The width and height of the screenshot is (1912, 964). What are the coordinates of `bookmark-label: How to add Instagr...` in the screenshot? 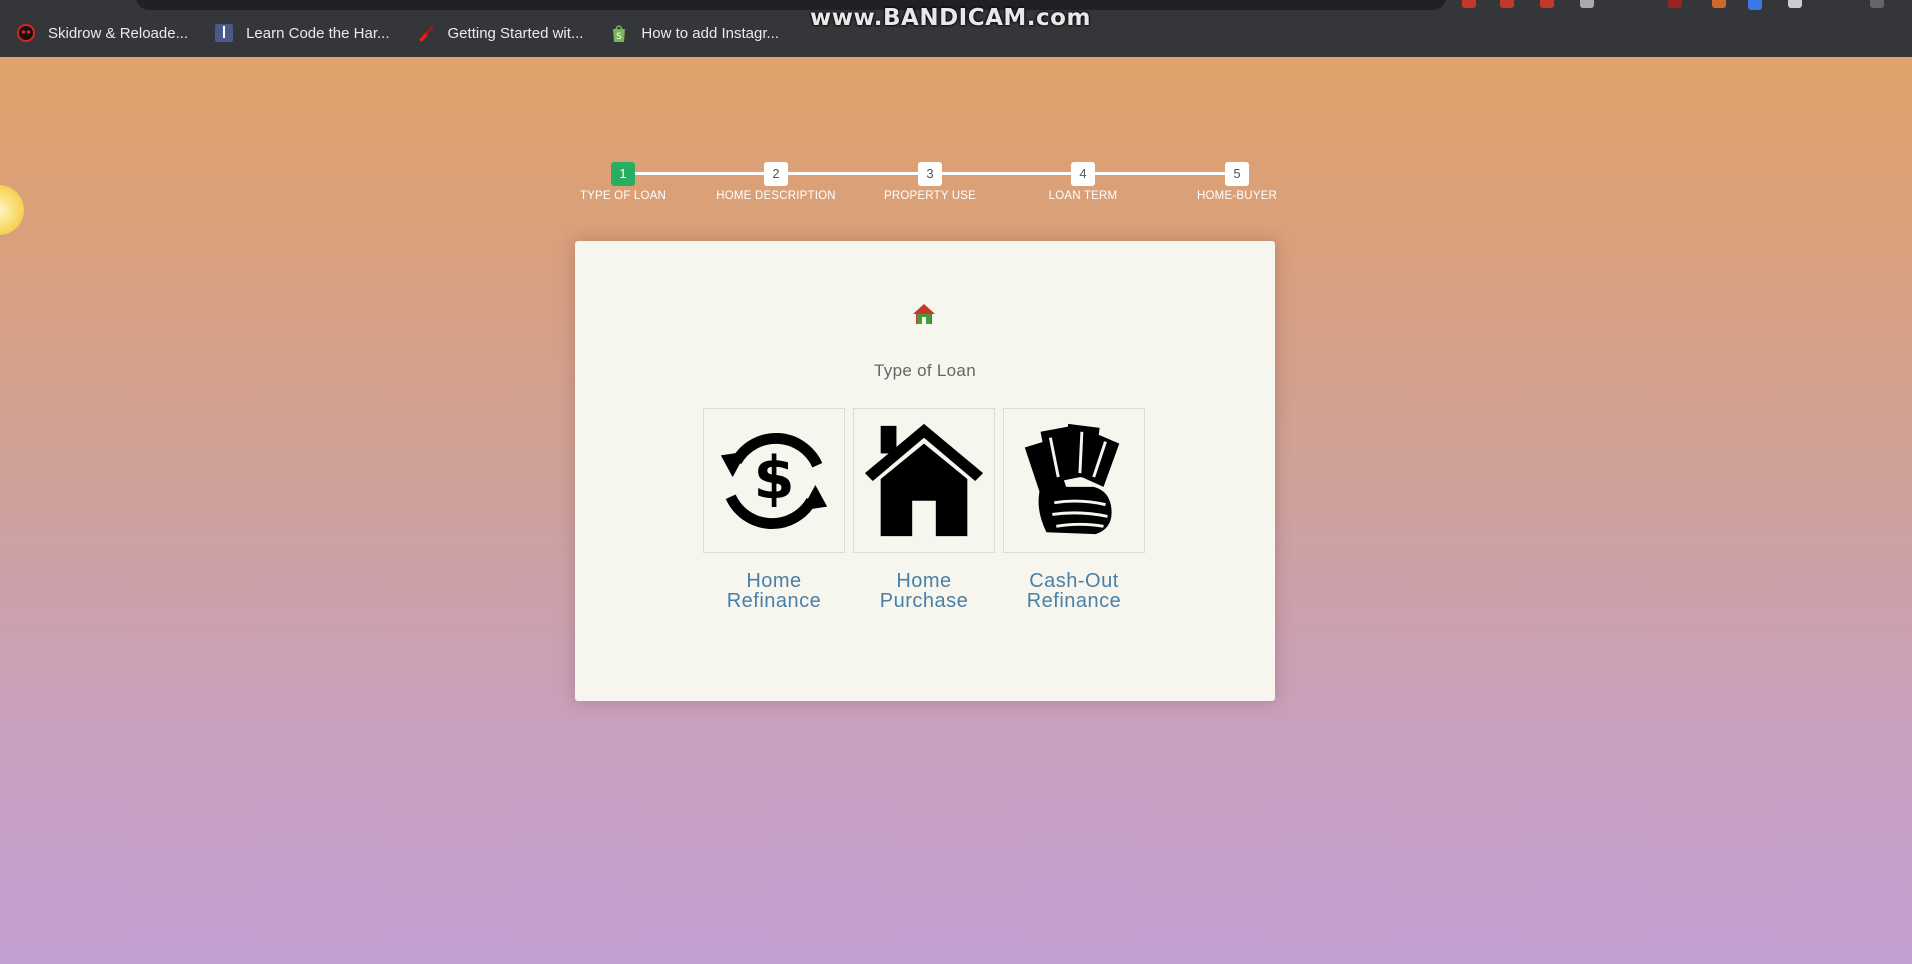 It's located at (710, 33).